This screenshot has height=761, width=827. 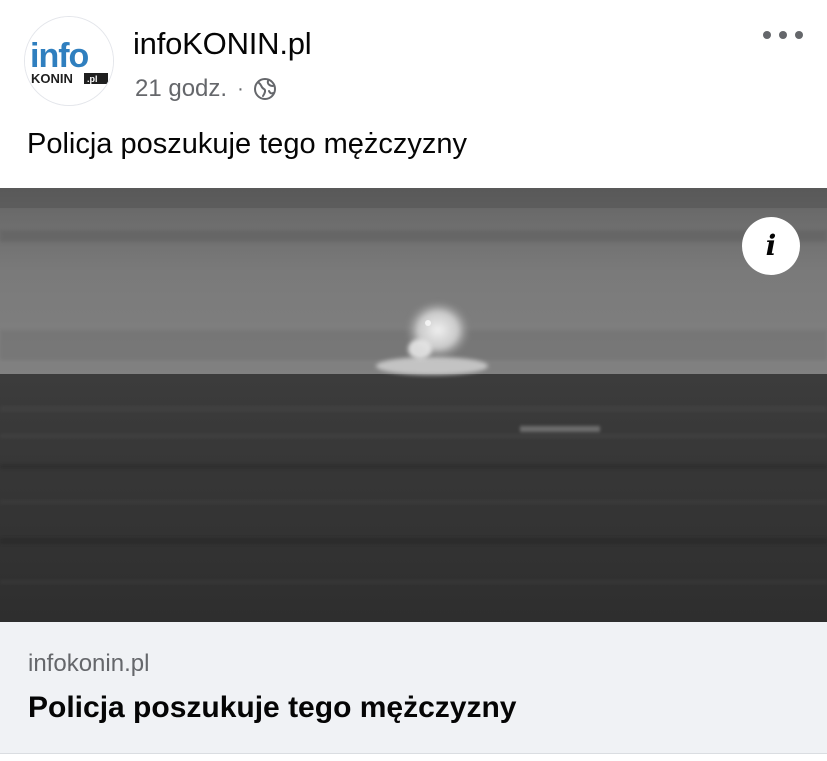 I want to click on more-options-button, so click(x=783, y=35).